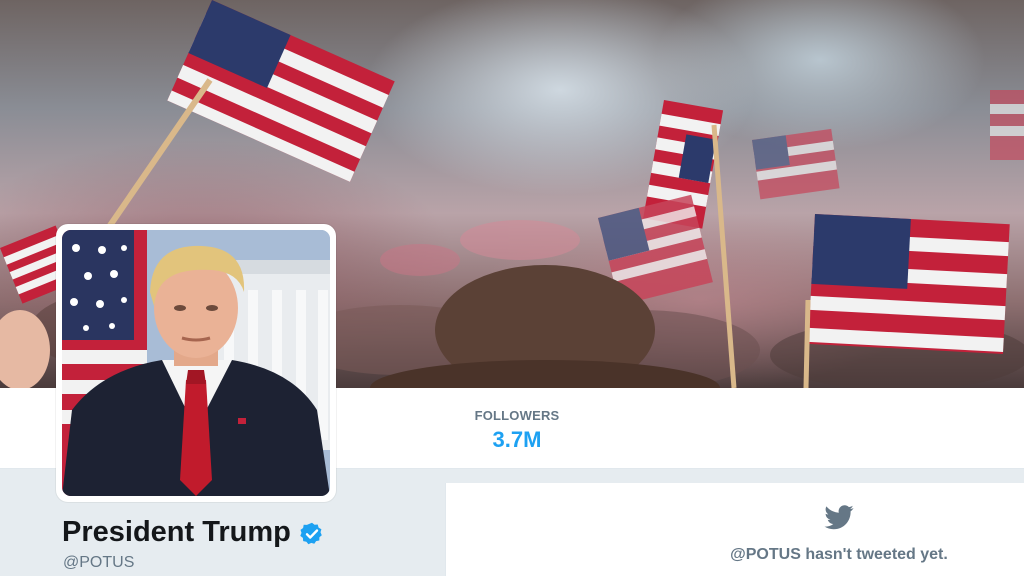 This screenshot has width=1024, height=576. Describe the element at coordinates (517, 415) in the screenshot. I see `followers-label: FOLLOWERS` at that location.